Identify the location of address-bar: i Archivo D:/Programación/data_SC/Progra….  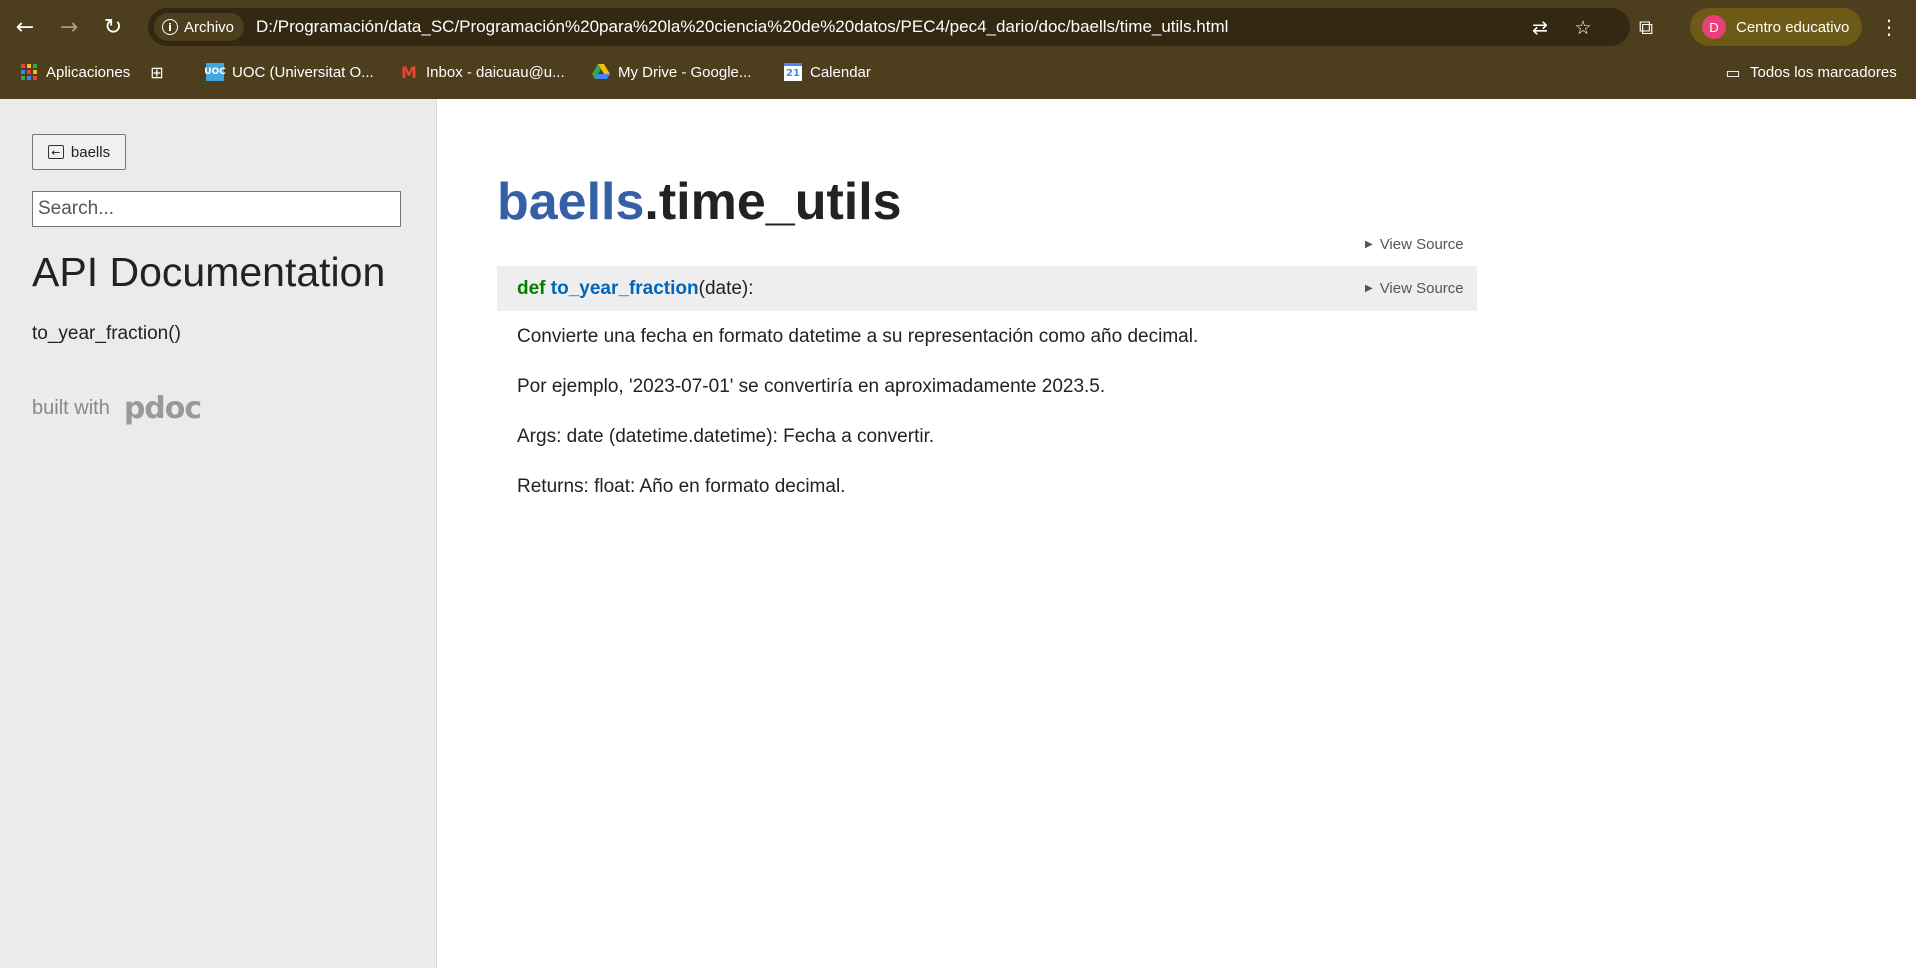
(889, 27).